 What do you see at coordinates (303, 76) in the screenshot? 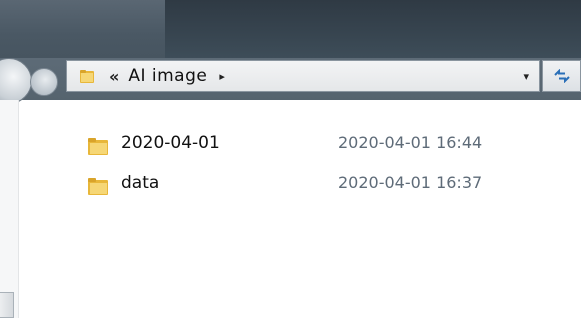
I see `address-bar: « AI image ▸ ▾` at bounding box center [303, 76].